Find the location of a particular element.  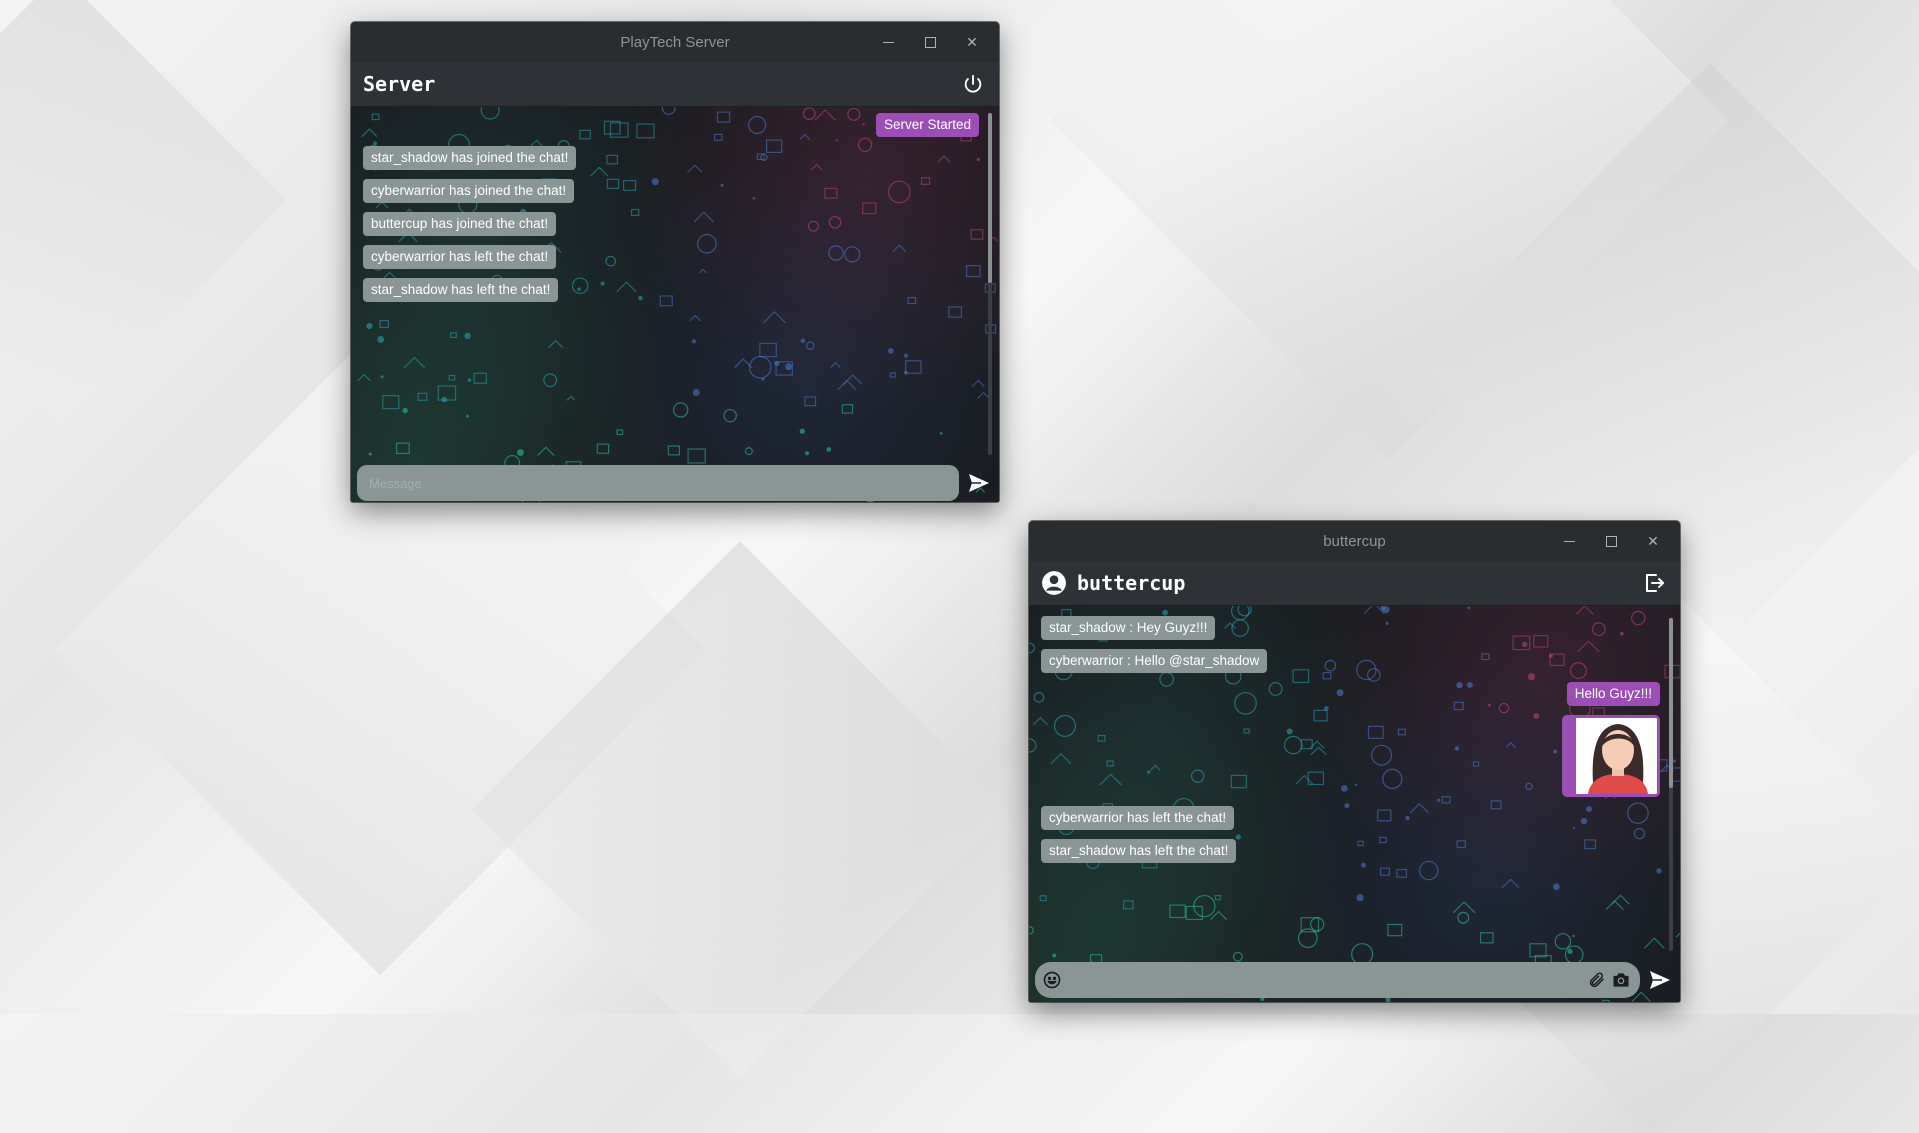

server-titlebar: PlayTech Server ✕ is located at coordinates (675, 42).